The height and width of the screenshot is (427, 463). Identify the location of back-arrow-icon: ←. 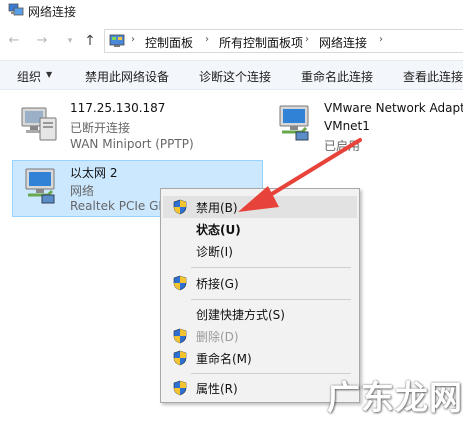
(14, 41).